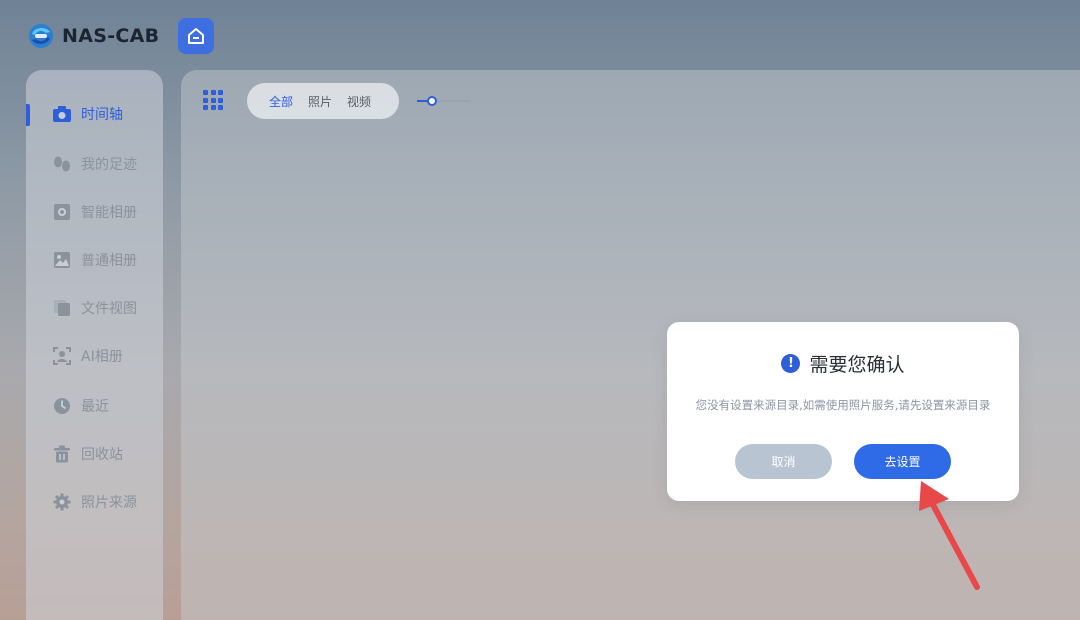 Image resolution: width=1080 pixels, height=620 pixels. I want to click on exclamation-icon: !, so click(791, 363).